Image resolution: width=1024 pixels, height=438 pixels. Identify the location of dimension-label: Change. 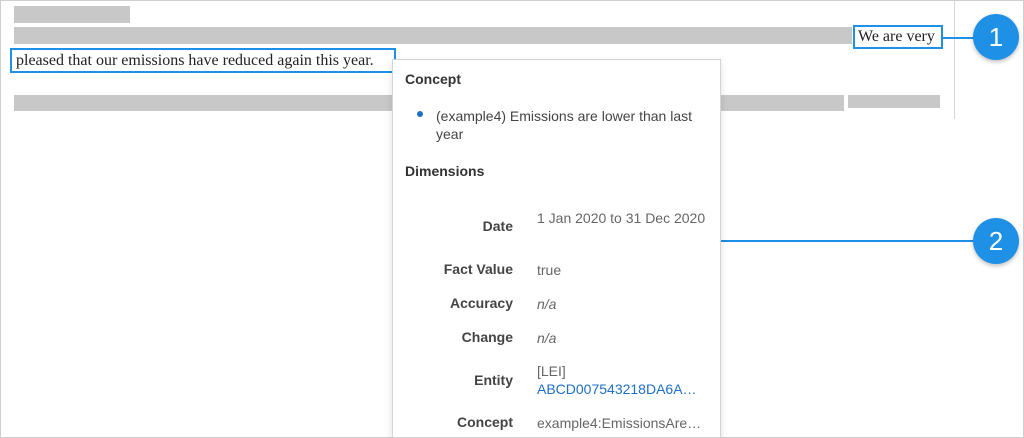
(487, 337).